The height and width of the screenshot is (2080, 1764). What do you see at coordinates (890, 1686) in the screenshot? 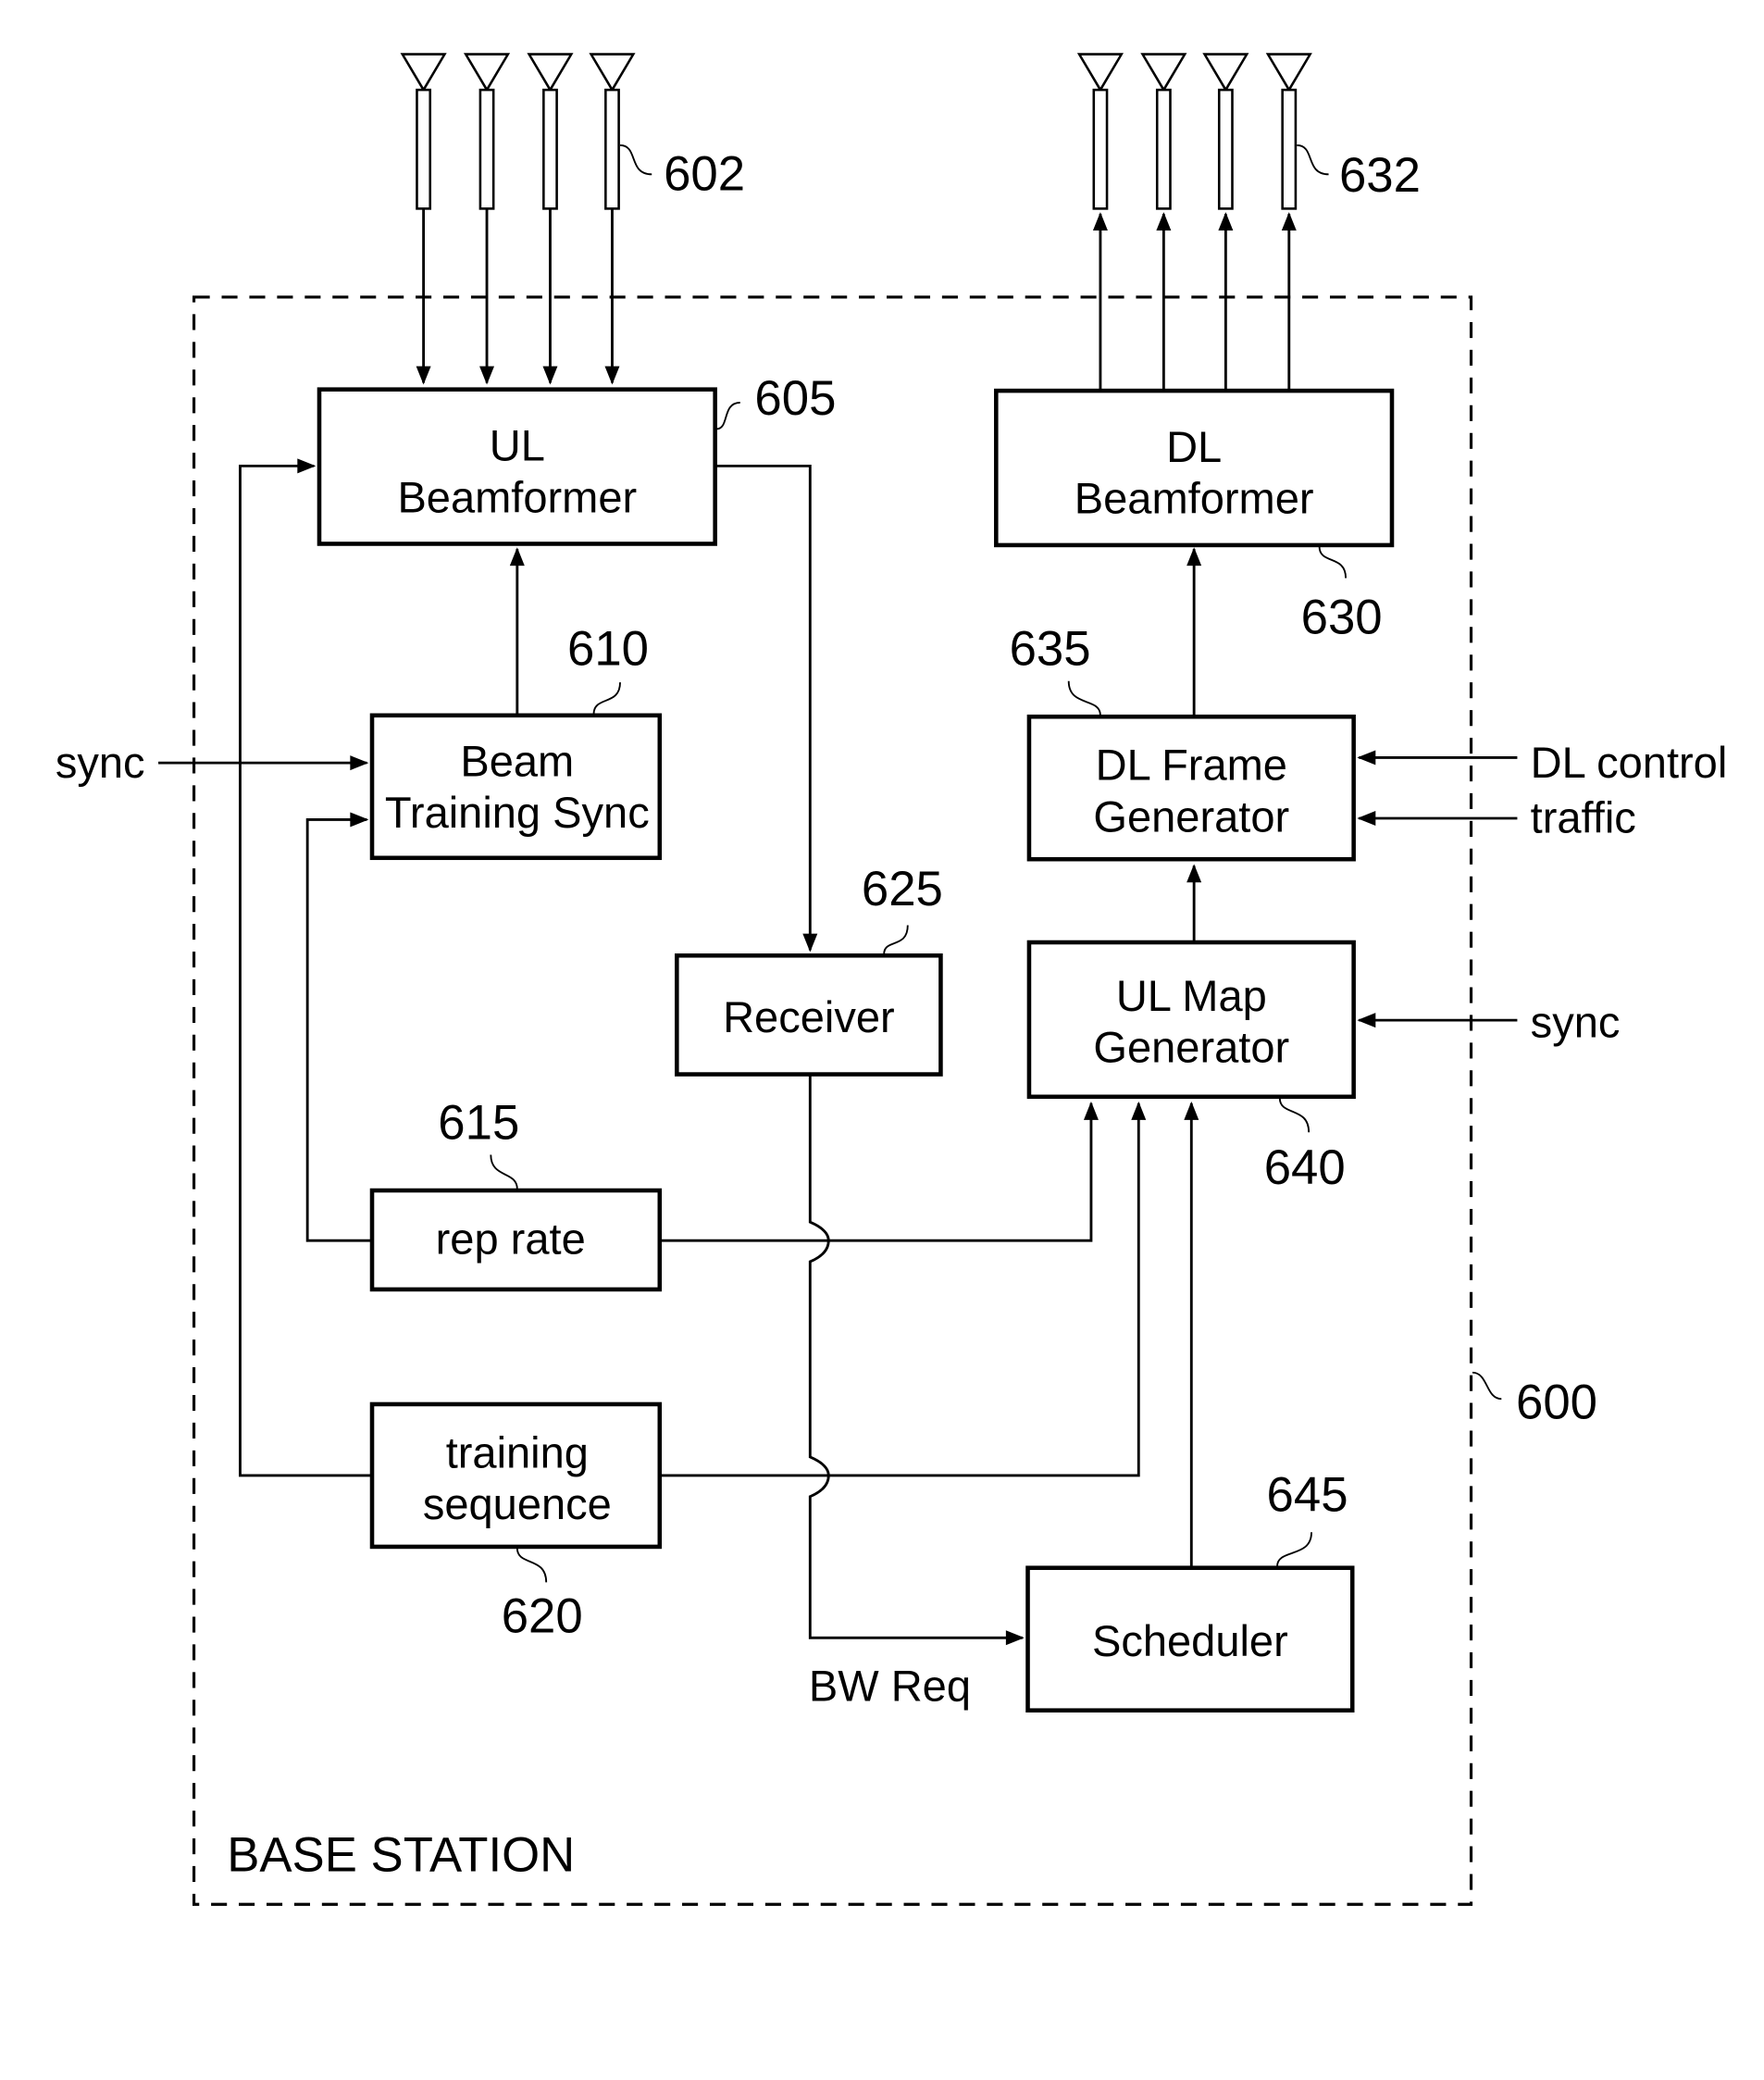
I see `signal-bw-req: BW Req` at bounding box center [890, 1686].